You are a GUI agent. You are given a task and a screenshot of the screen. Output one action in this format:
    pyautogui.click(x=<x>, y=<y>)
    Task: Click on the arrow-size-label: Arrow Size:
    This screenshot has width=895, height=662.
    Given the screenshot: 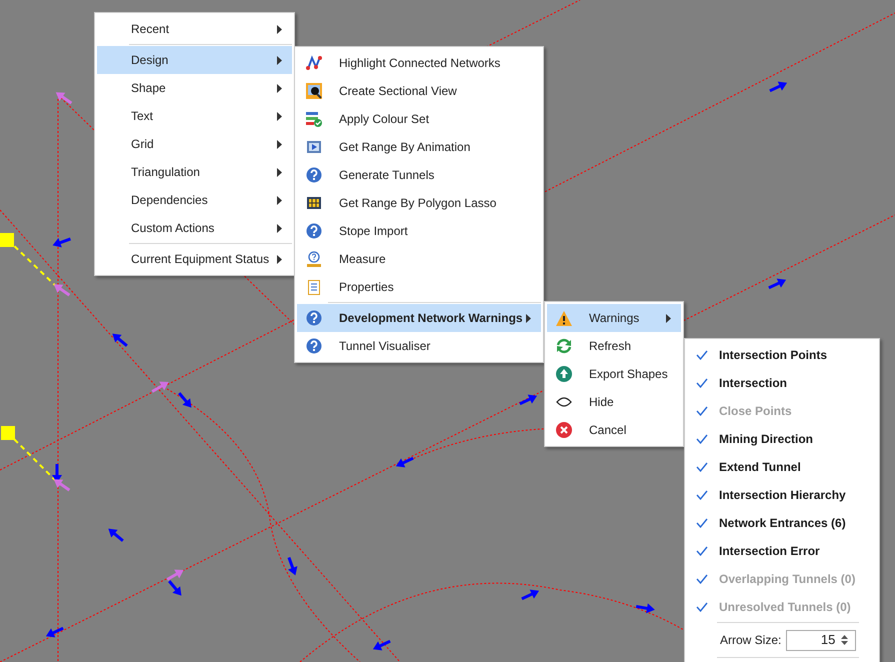 What is the action you would take?
    pyautogui.click(x=751, y=640)
    